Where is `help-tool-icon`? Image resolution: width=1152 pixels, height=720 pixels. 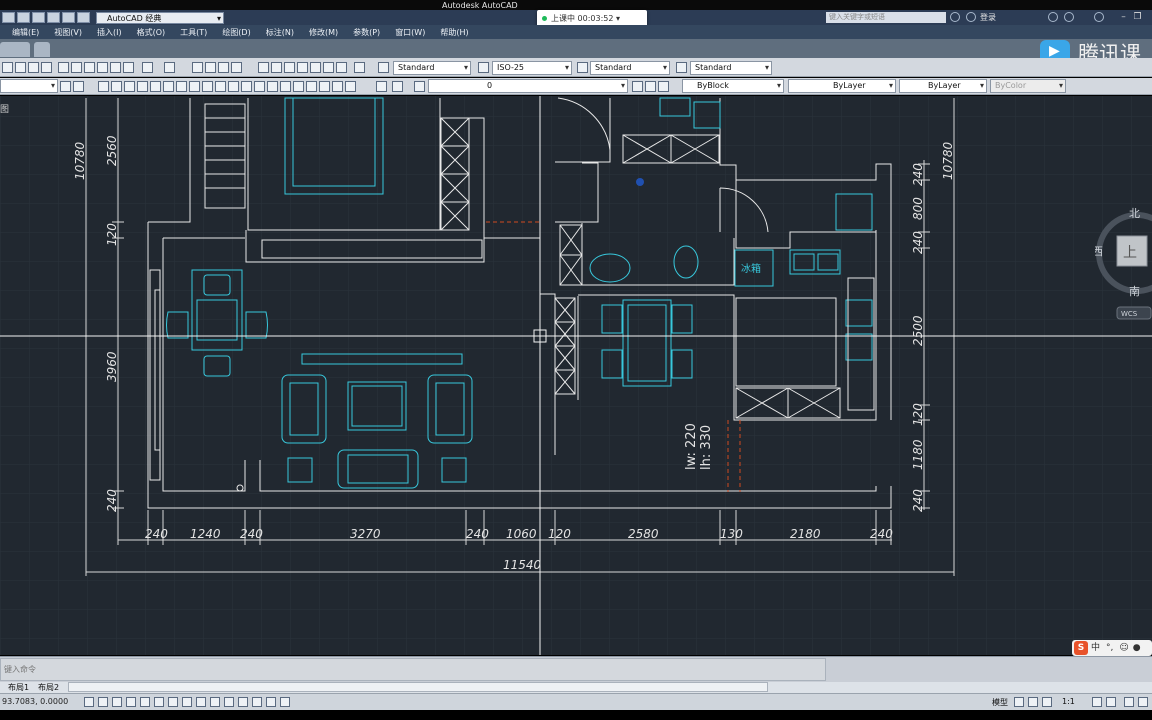
help-tool-icon is located at coordinates (359, 67).